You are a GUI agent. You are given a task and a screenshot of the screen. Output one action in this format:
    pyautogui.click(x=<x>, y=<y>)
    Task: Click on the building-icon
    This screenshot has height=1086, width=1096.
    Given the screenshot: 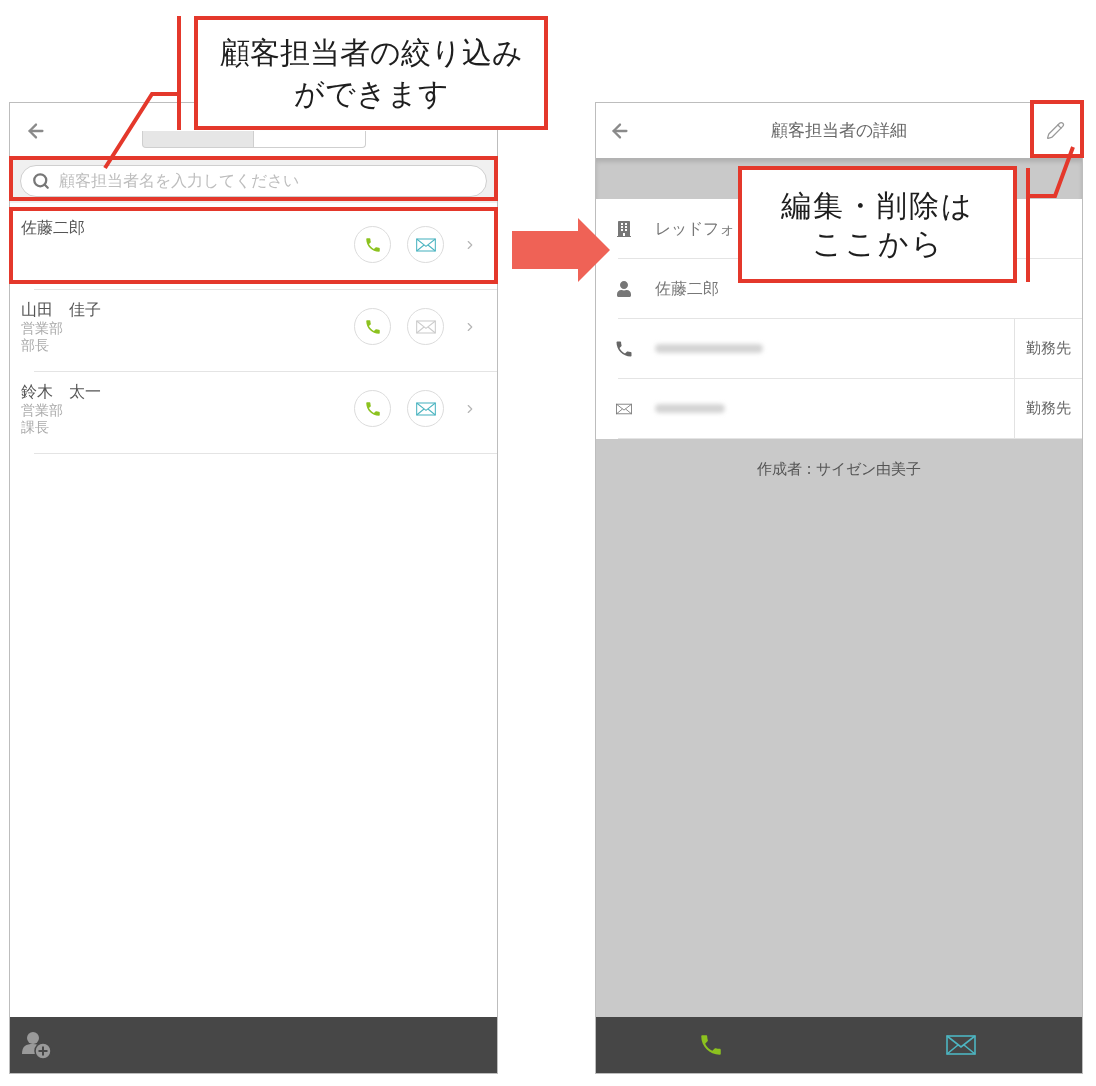 What is the action you would take?
    pyautogui.click(x=624, y=228)
    